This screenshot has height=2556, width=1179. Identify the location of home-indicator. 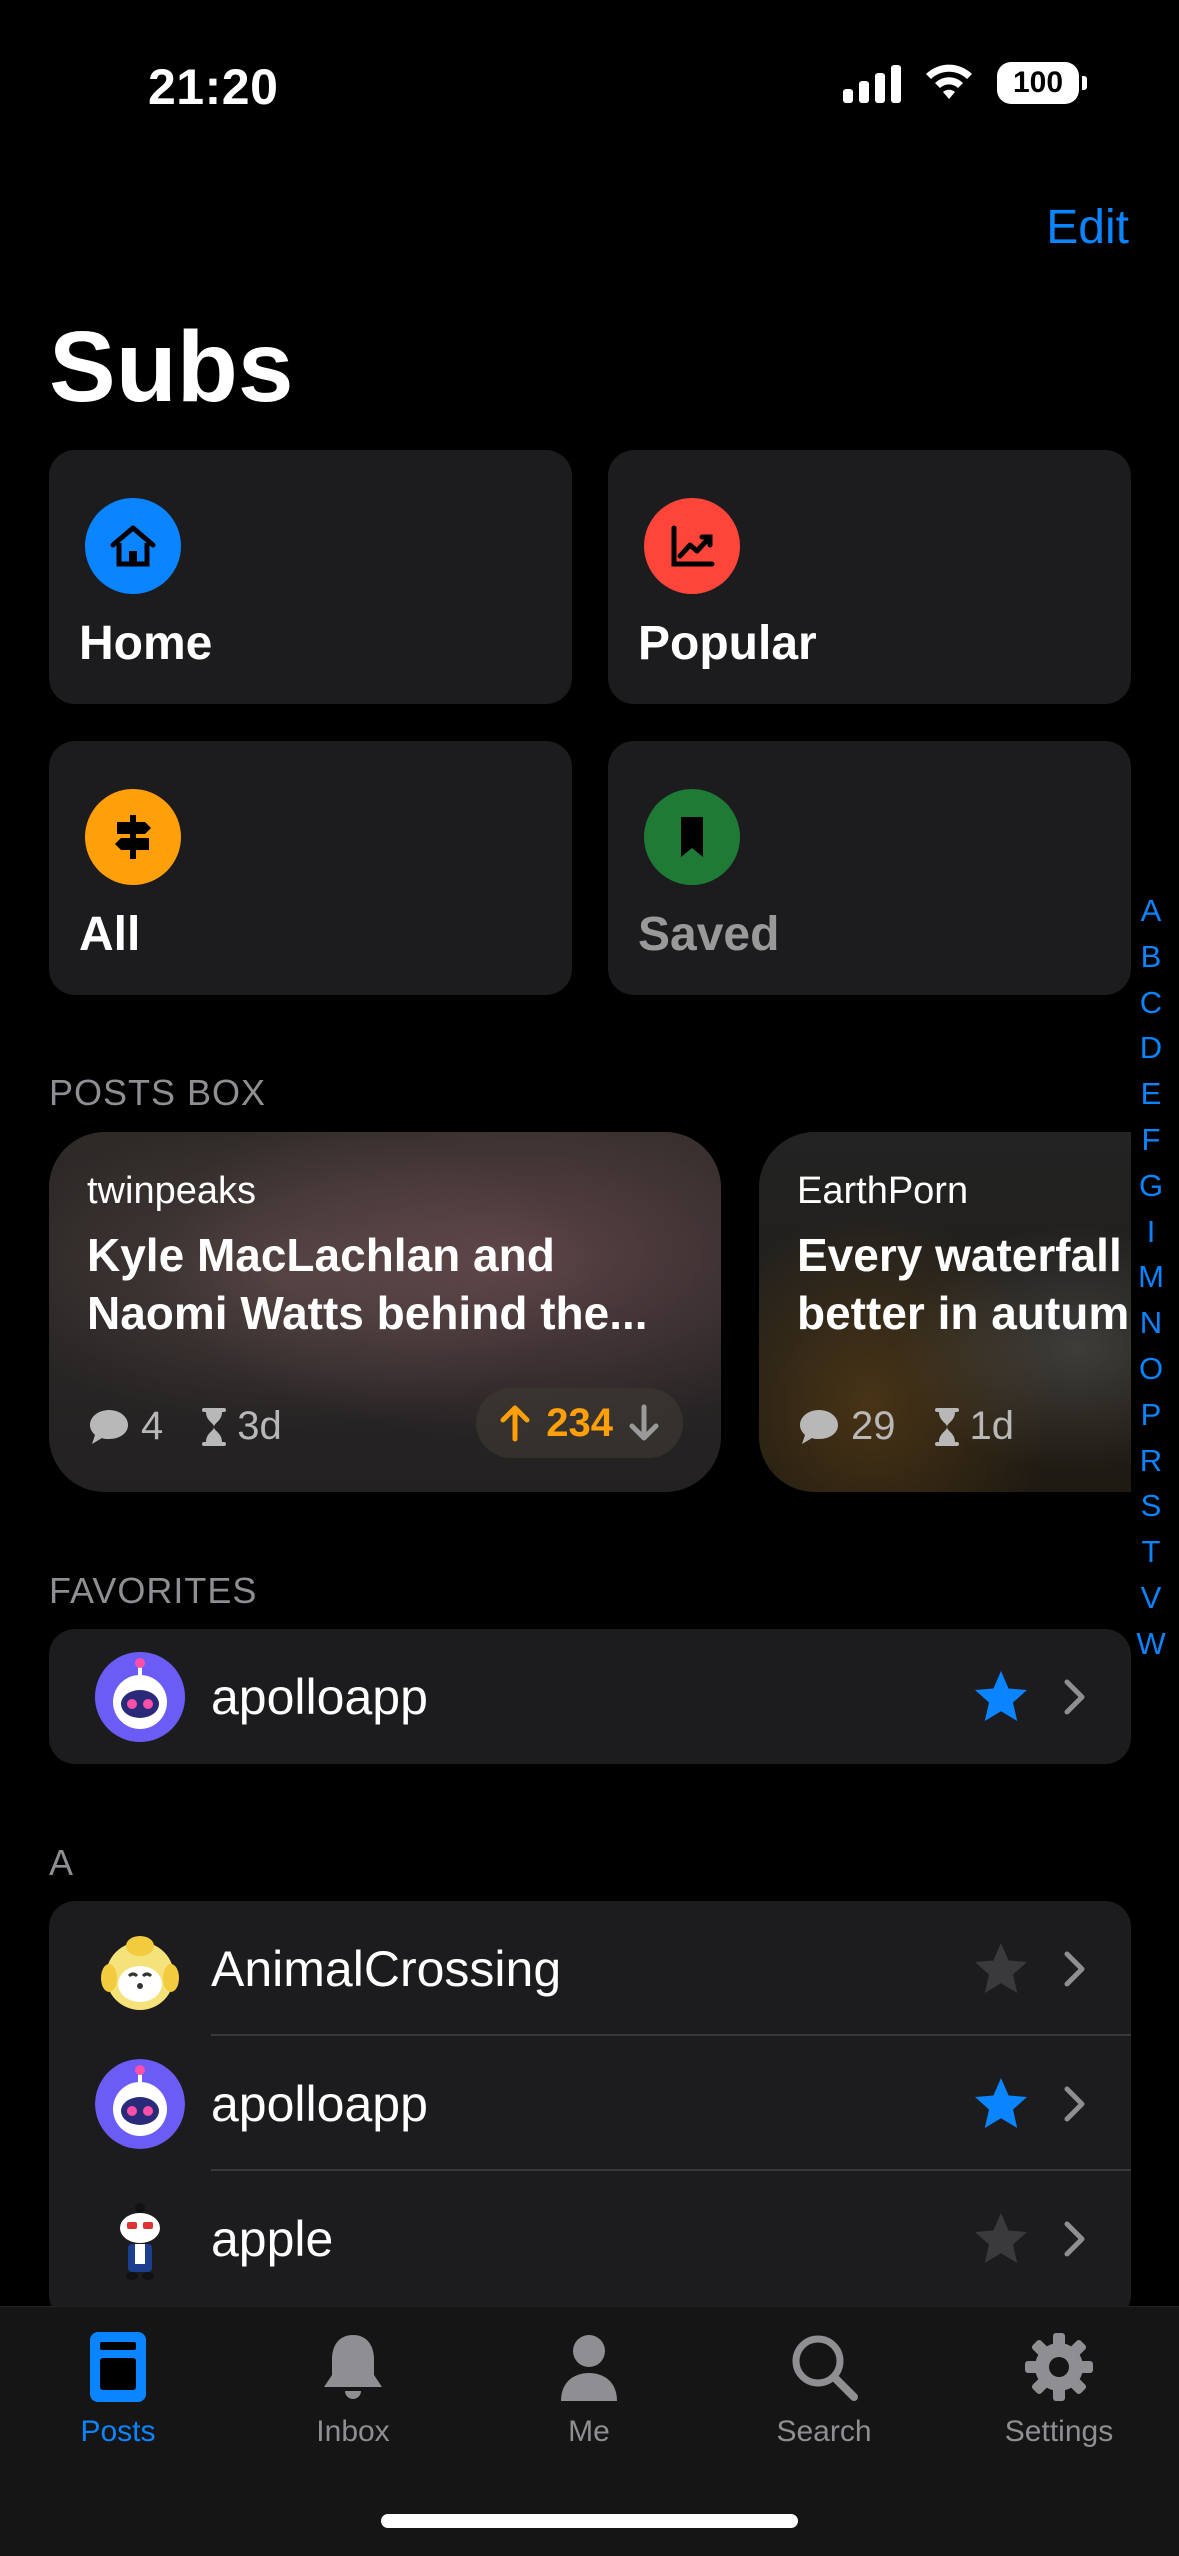
(589, 2521).